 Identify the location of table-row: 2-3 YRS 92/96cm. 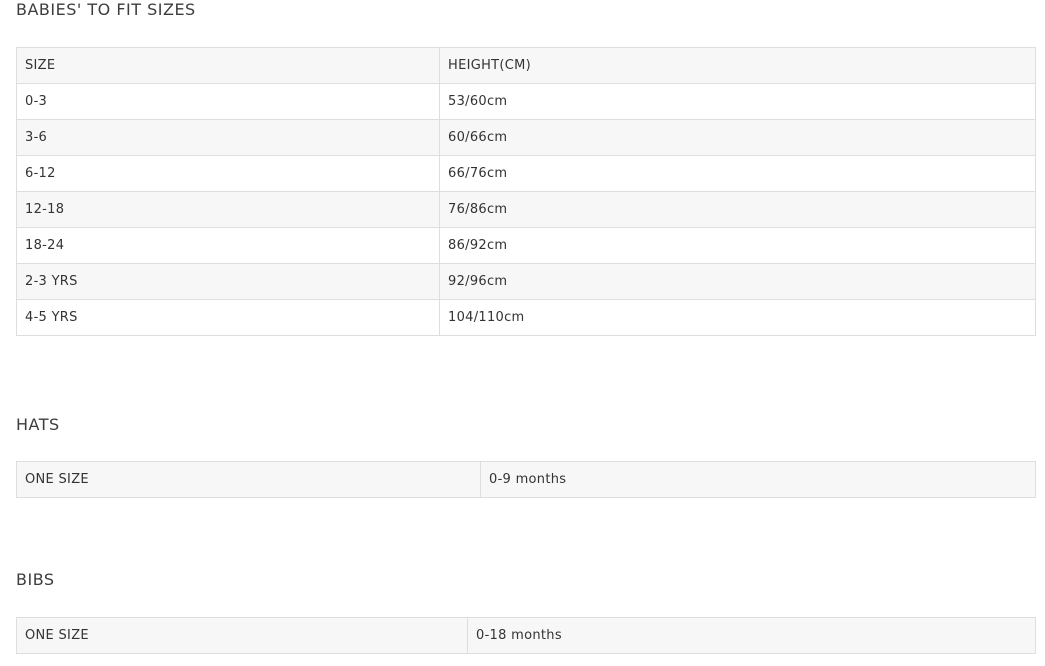
(526, 281).